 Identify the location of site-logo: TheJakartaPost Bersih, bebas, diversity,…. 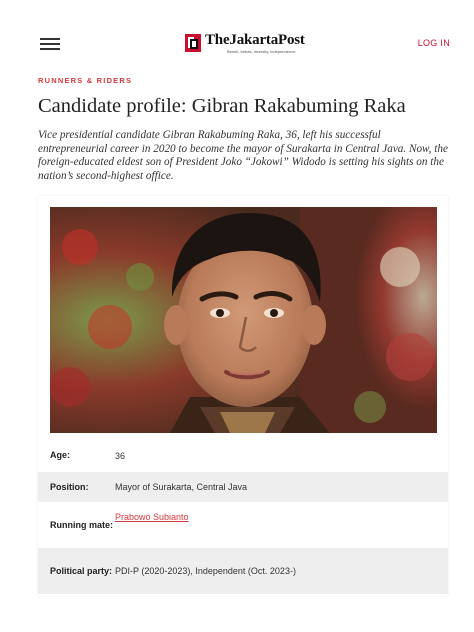
(250, 44).